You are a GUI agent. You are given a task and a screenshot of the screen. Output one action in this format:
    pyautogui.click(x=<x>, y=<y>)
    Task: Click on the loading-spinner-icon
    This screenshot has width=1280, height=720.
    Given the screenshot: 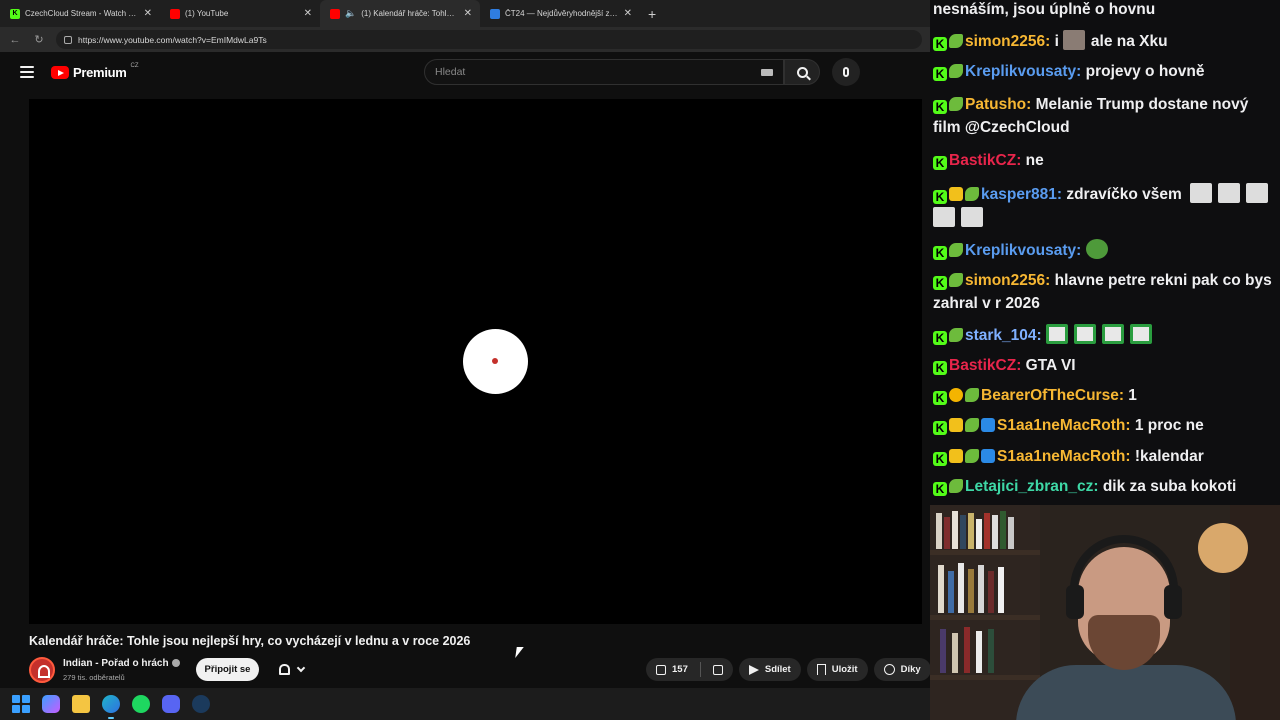 What is the action you would take?
    pyautogui.click(x=495, y=361)
    